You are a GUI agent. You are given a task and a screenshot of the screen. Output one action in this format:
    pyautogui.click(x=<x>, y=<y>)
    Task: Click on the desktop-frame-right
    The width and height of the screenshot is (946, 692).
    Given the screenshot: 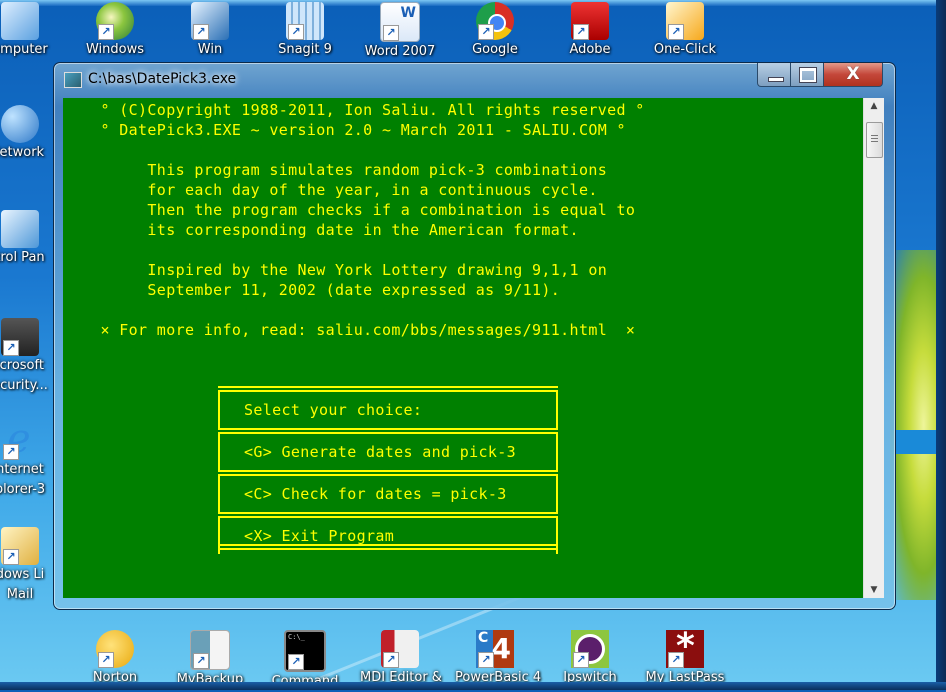 What is the action you would take?
    pyautogui.click(x=941, y=345)
    